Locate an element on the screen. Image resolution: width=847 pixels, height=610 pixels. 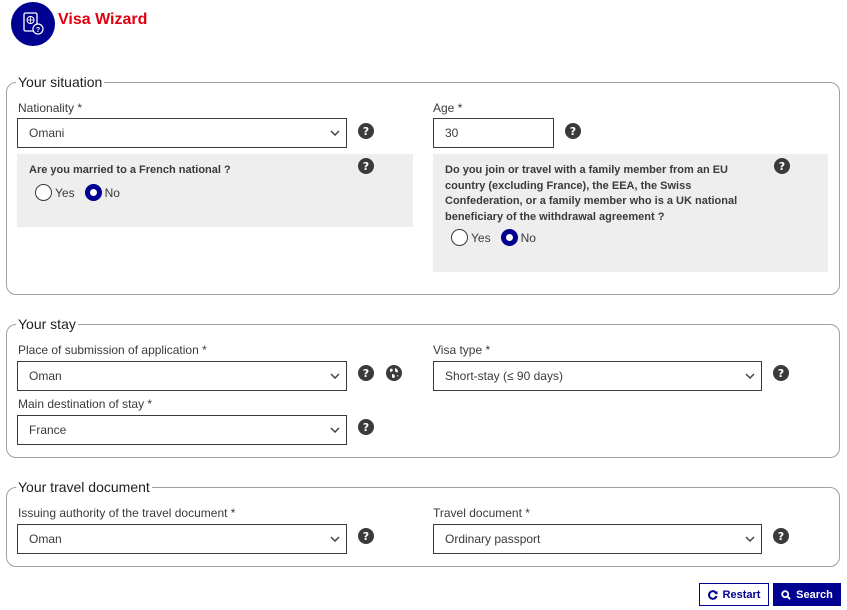
nationality-select: Omani is located at coordinates (182, 133).